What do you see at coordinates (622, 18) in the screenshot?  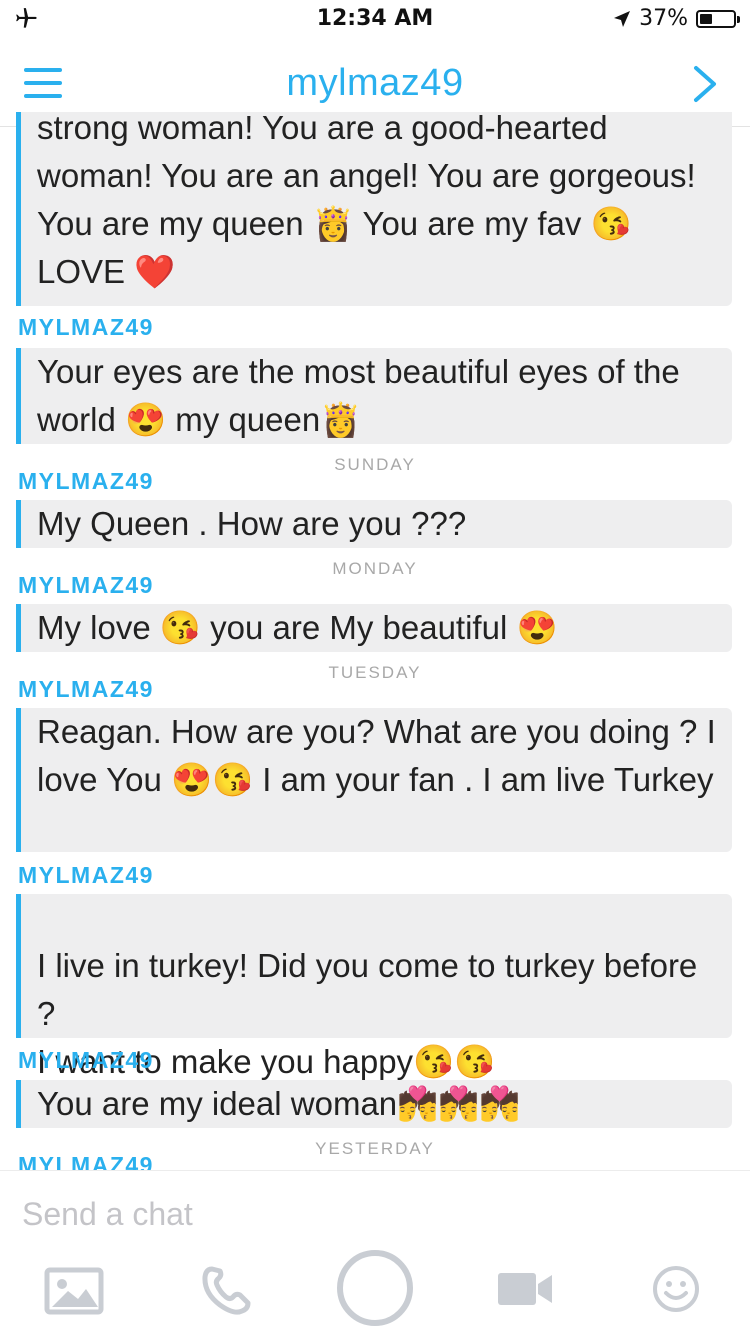 I see `location-arrow-icon` at bounding box center [622, 18].